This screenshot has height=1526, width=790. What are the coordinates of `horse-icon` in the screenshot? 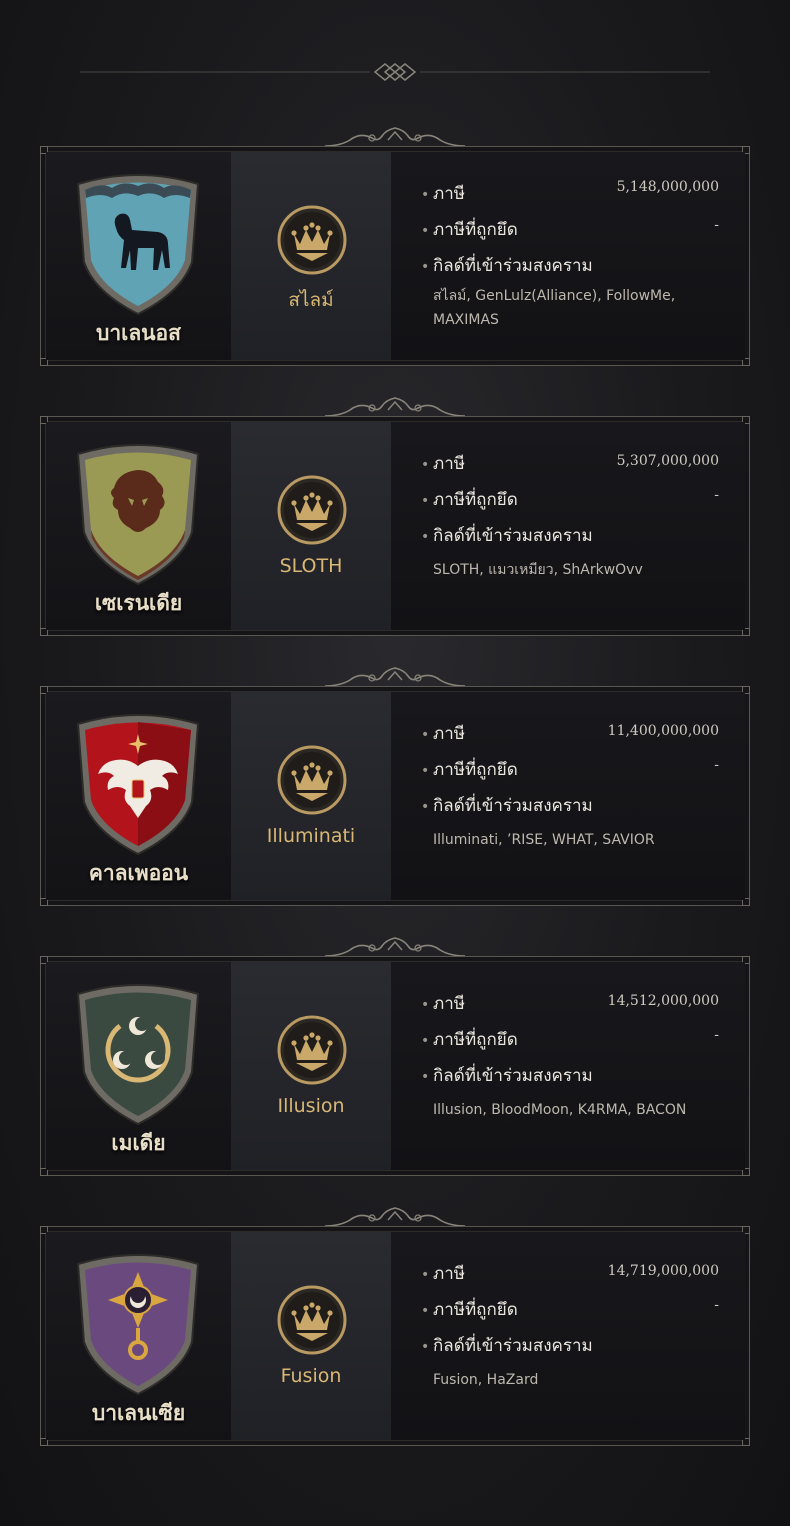 It's located at (138, 245).